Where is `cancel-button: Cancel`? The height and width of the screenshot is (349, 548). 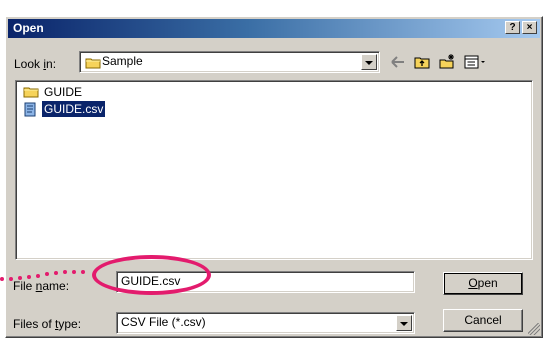 cancel-button: Cancel is located at coordinates (483, 320).